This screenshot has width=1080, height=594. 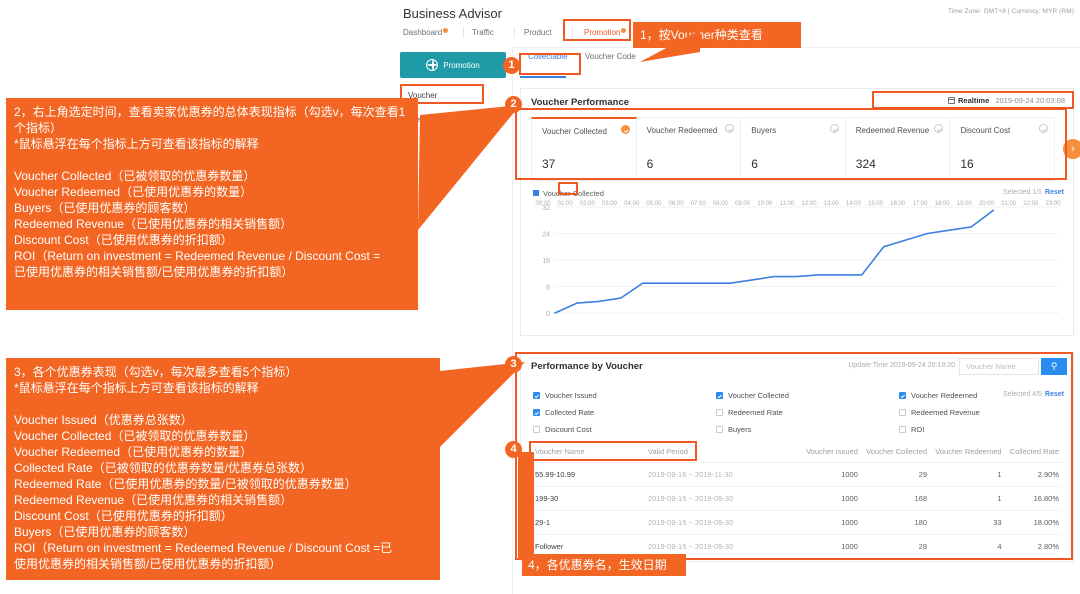 What do you see at coordinates (511, 65) in the screenshot?
I see `step-badge-1: 1` at bounding box center [511, 65].